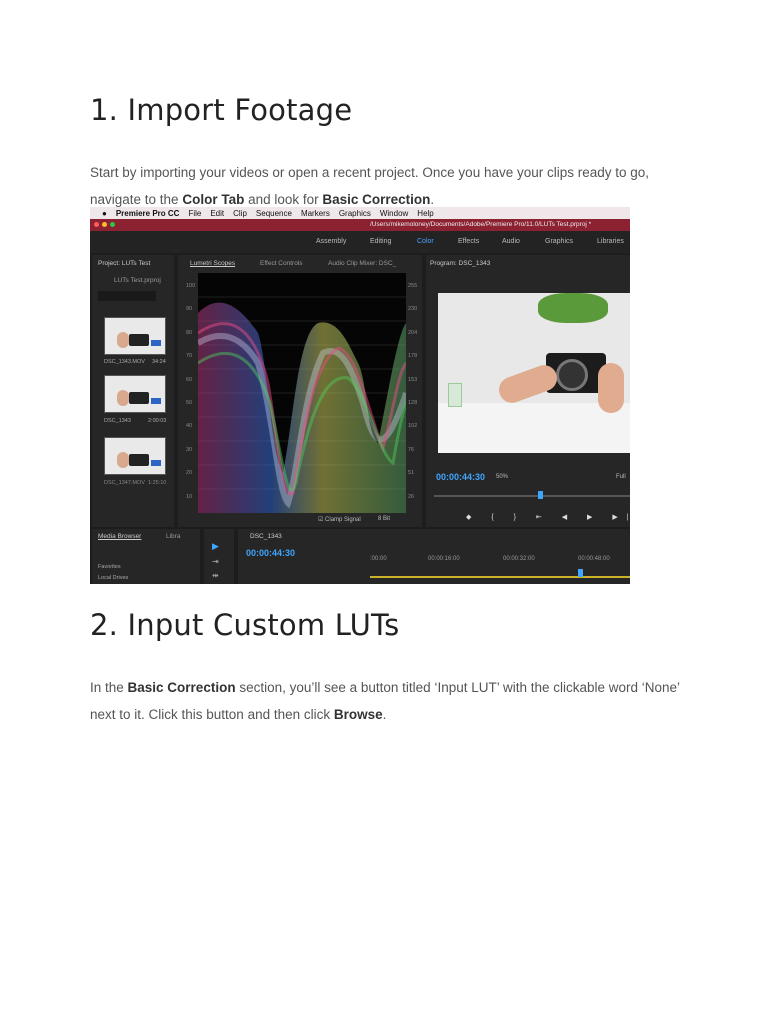  What do you see at coordinates (302, 404) in the screenshot?
I see `waveform-graphic` at bounding box center [302, 404].